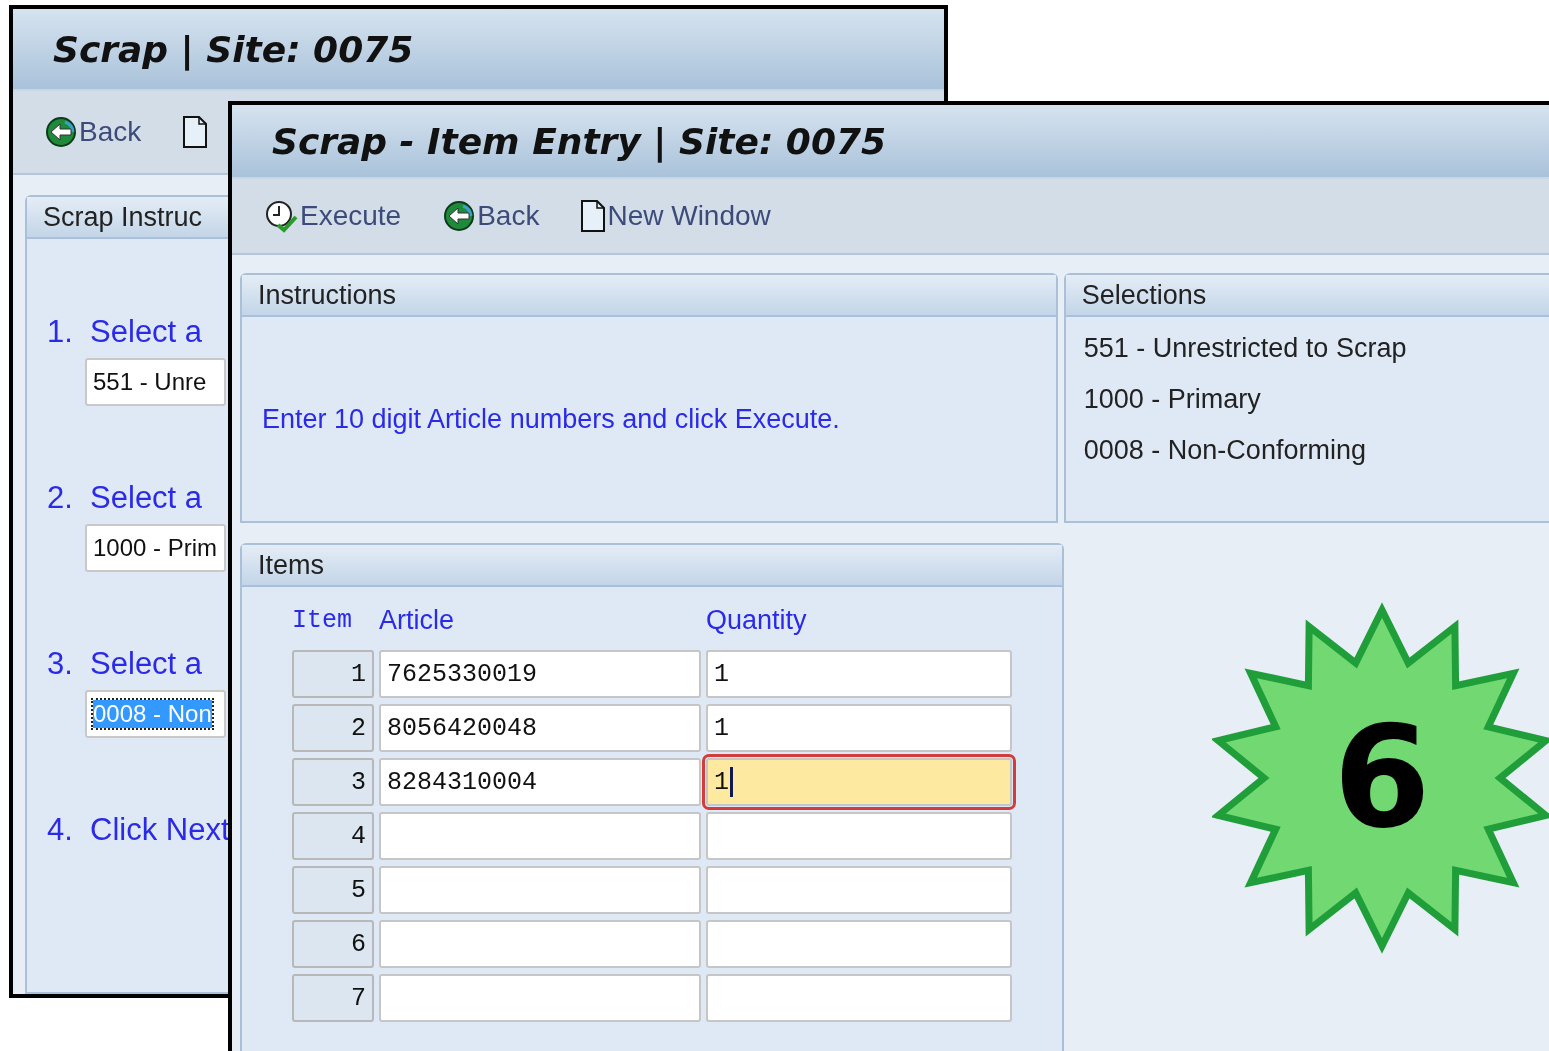 The height and width of the screenshot is (1051, 1549). I want to click on article-input: 8056420048, so click(540, 728).